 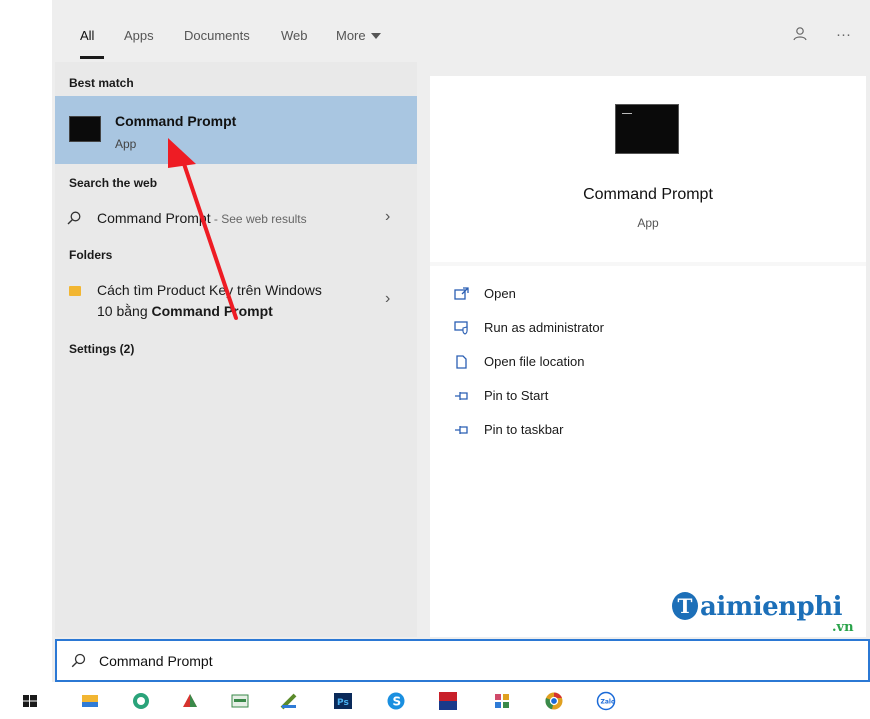 I want to click on photoshop-icon: Ps, so click(x=343, y=701).